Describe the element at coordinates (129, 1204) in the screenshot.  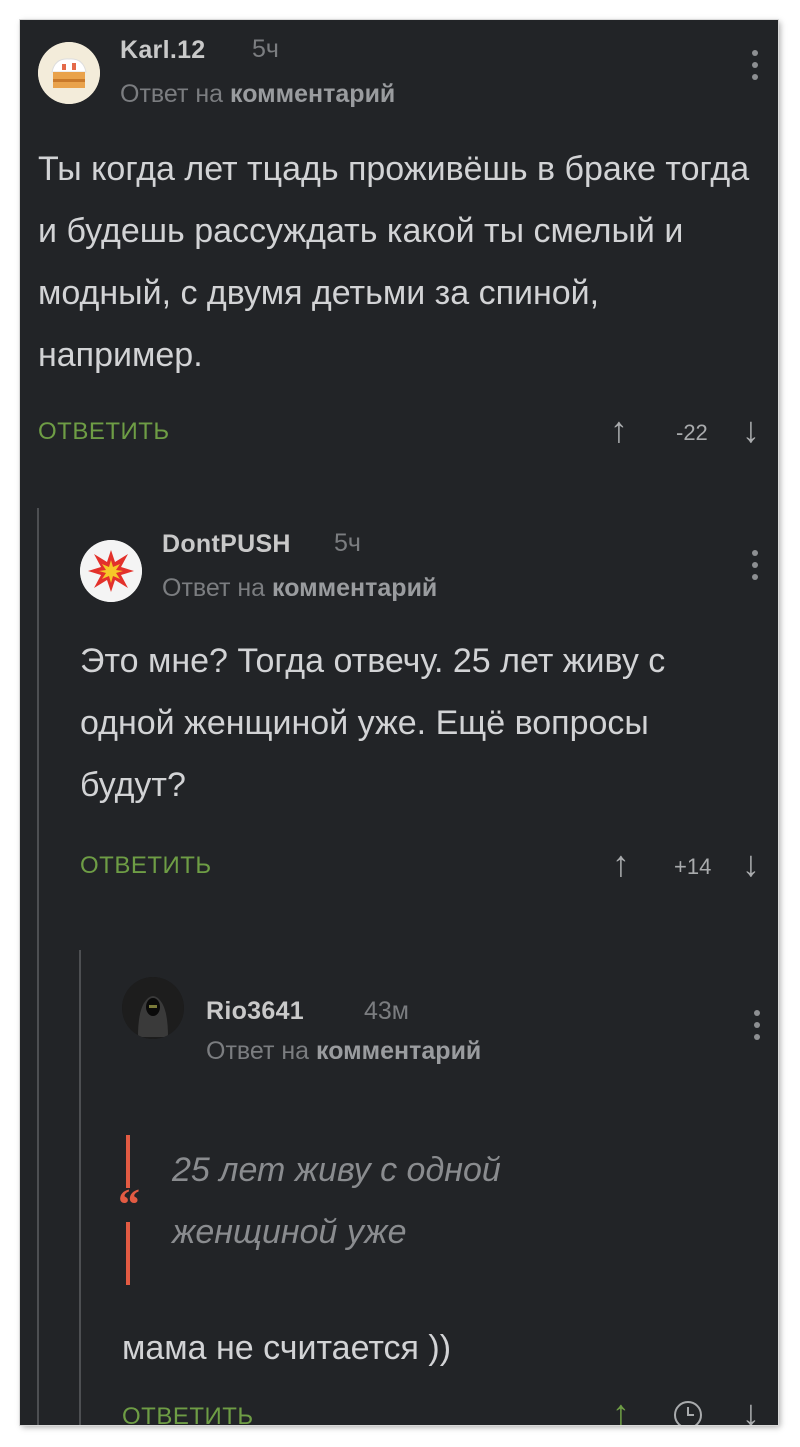
I see `quote-icon: “` at that location.